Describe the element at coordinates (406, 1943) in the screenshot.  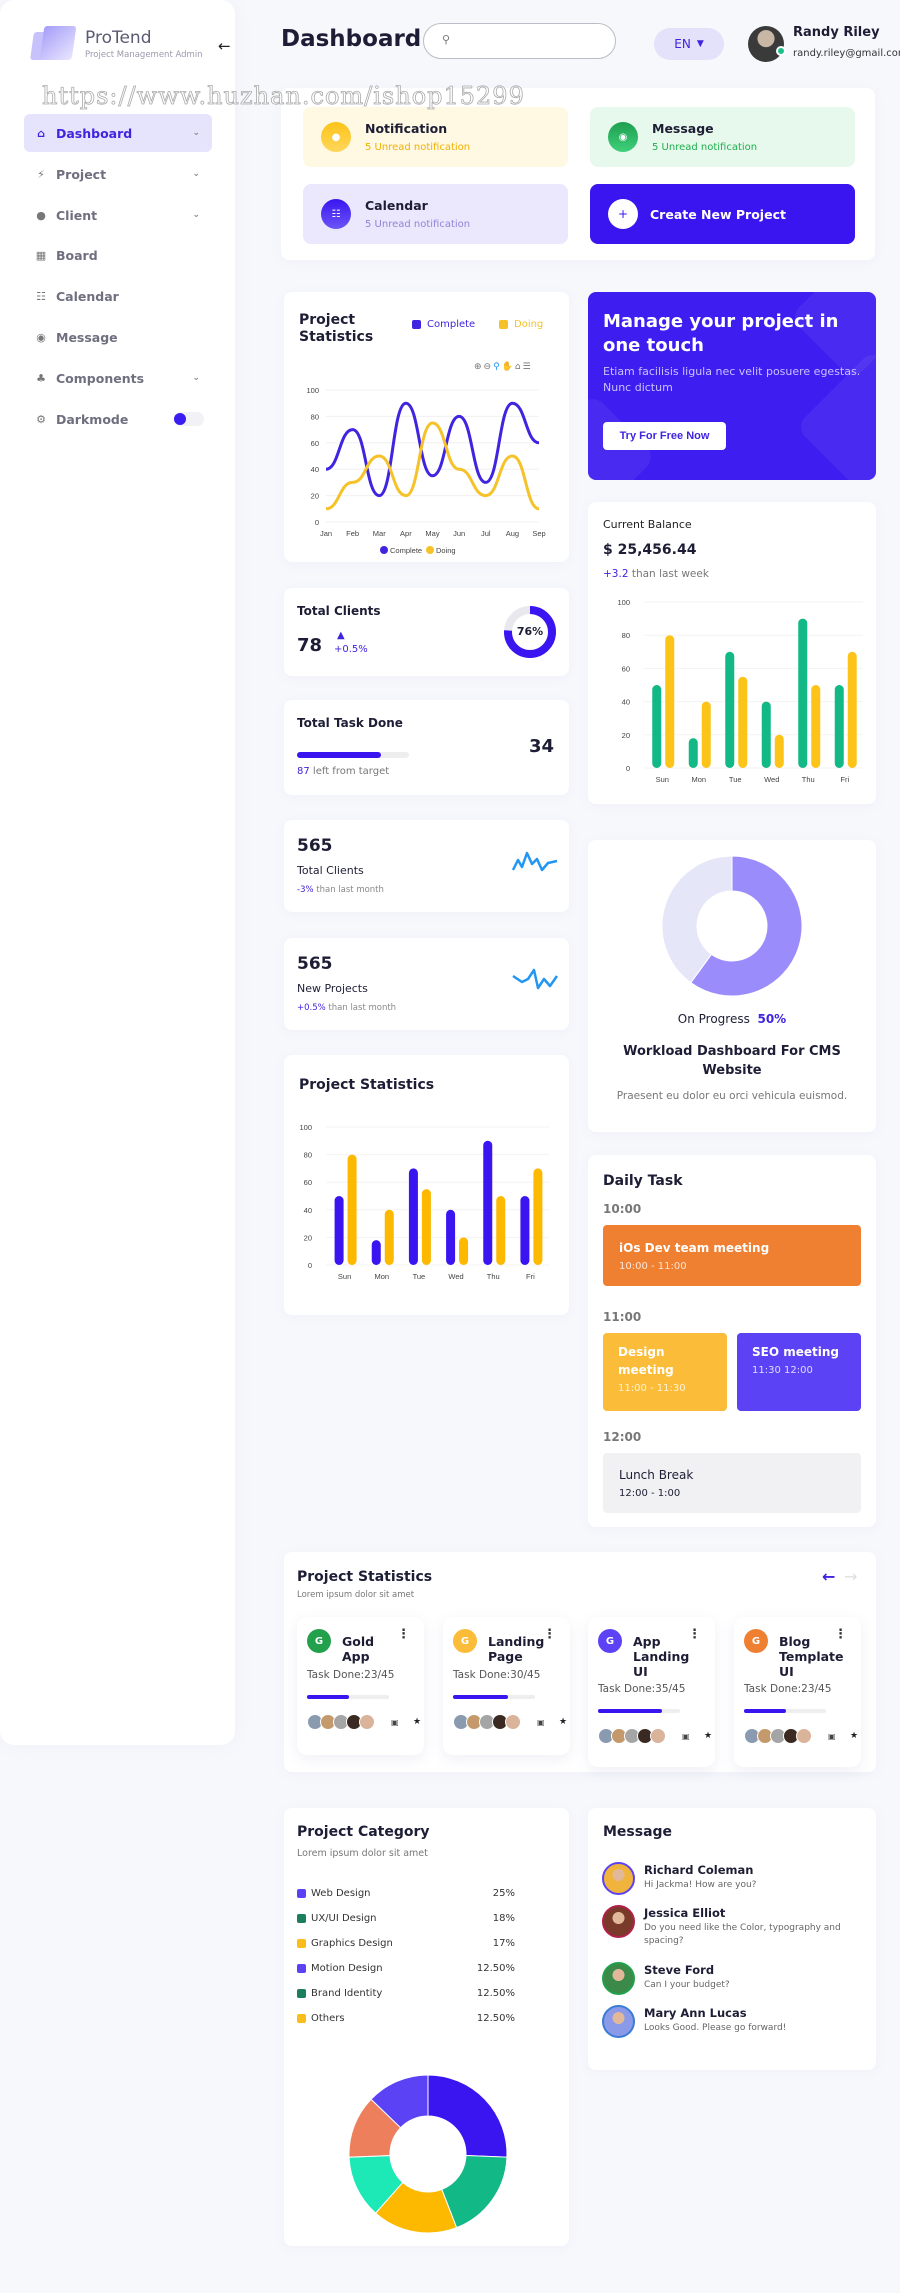
I see `category-row: Graphics Design 17%` at that location.